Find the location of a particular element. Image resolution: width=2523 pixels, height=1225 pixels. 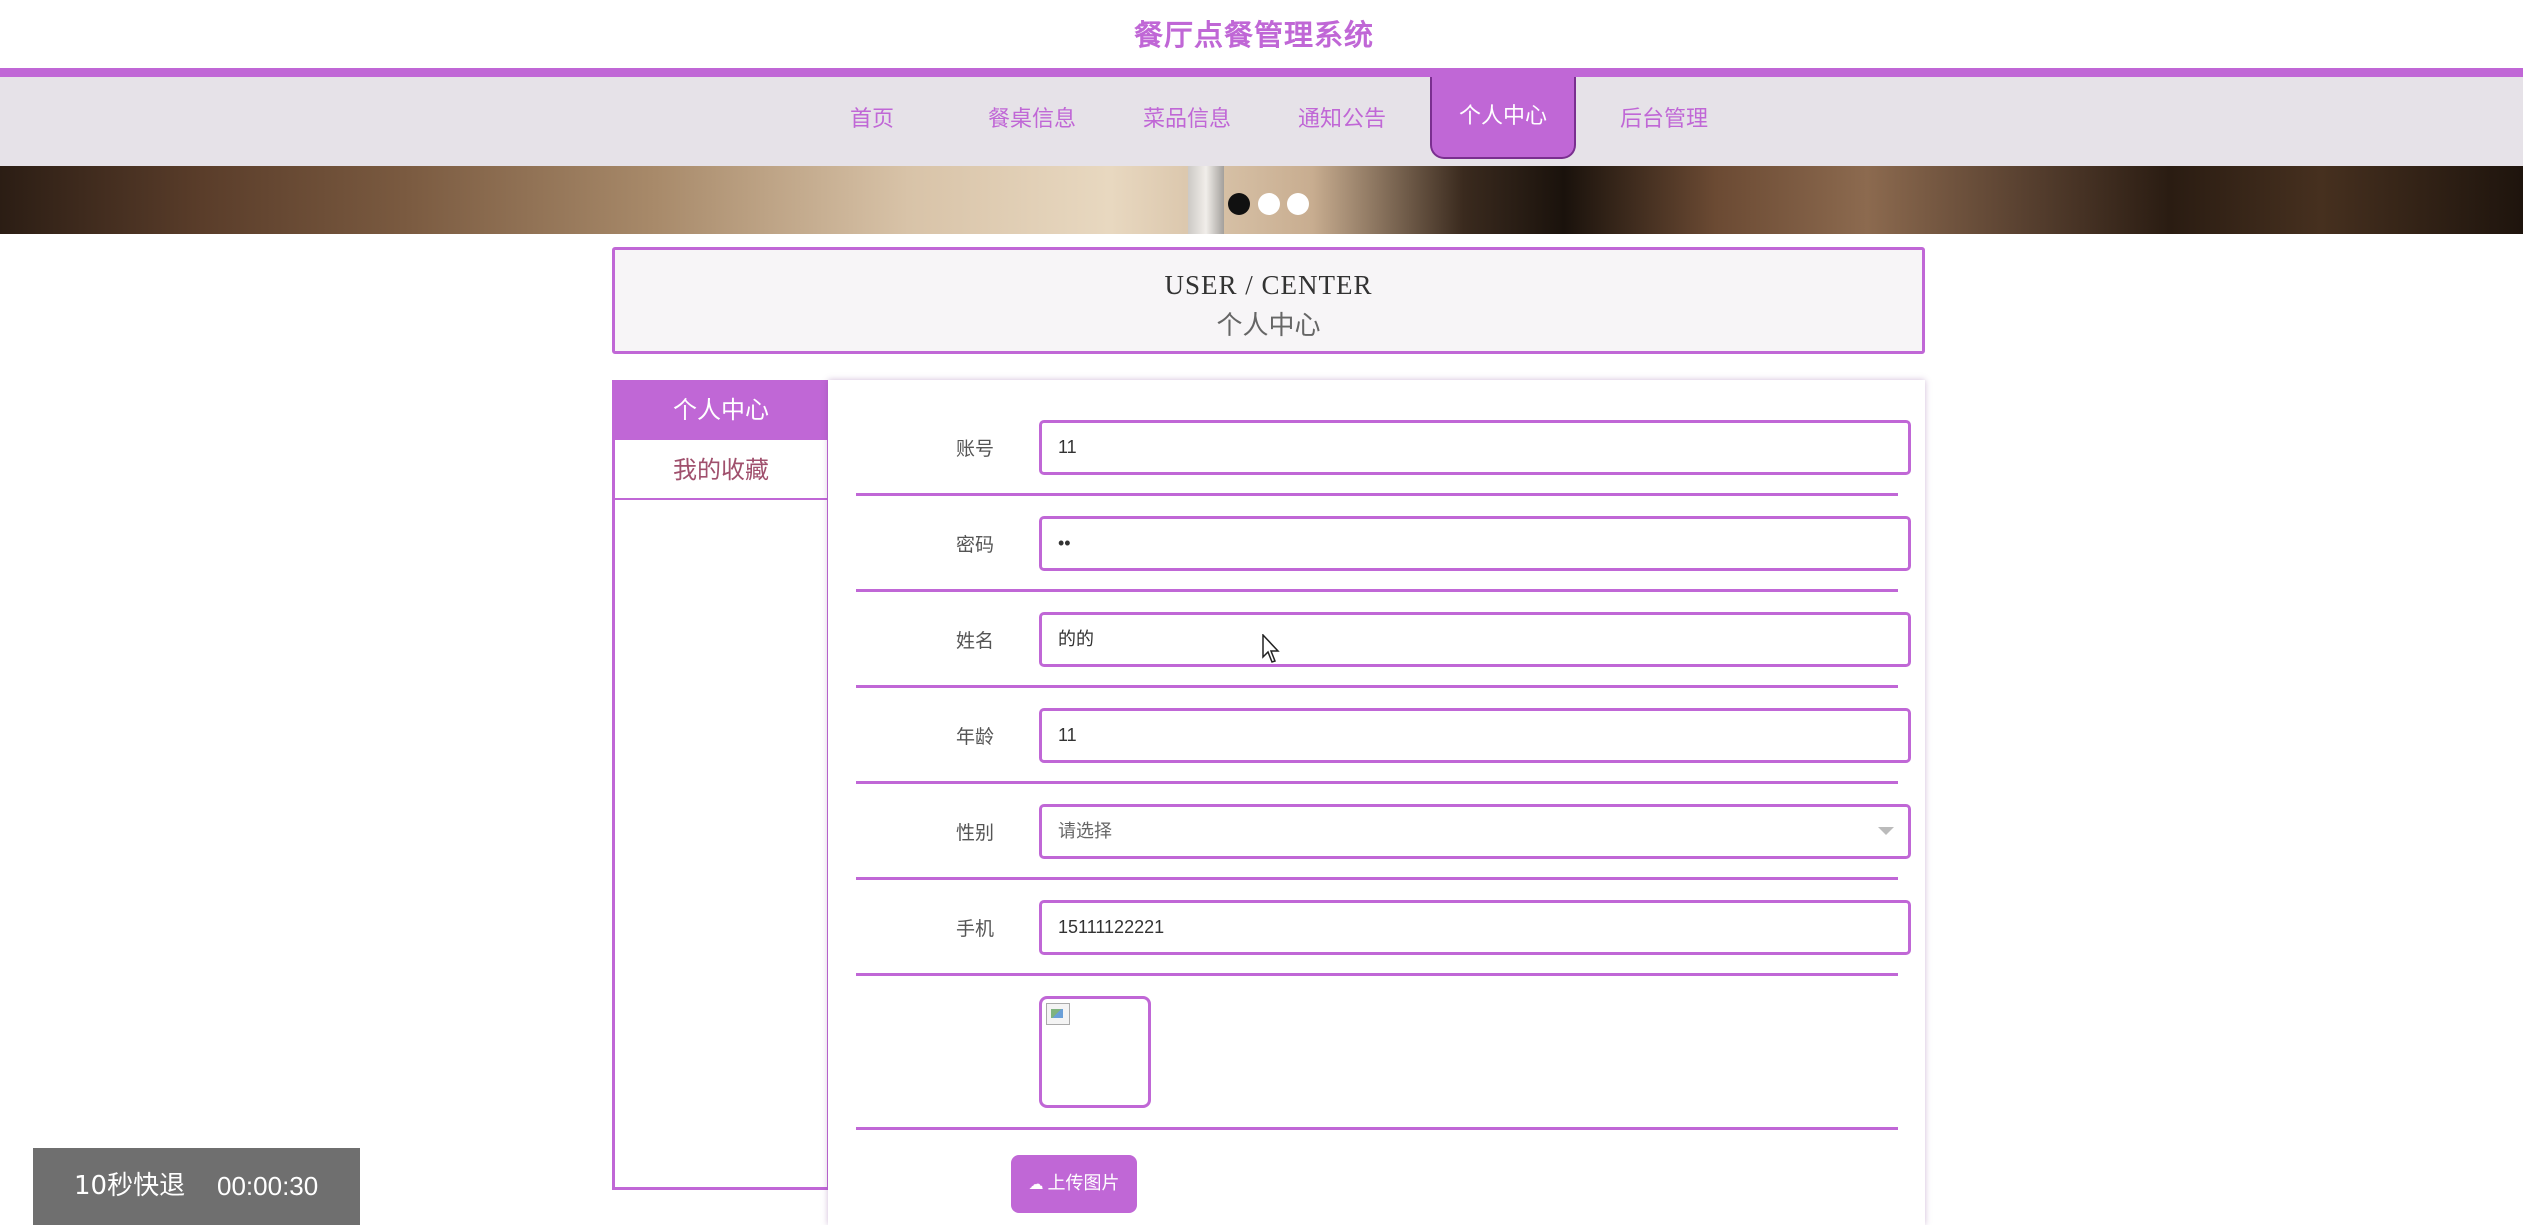

form-row-avatar is located at coordinates (1377, 1053).